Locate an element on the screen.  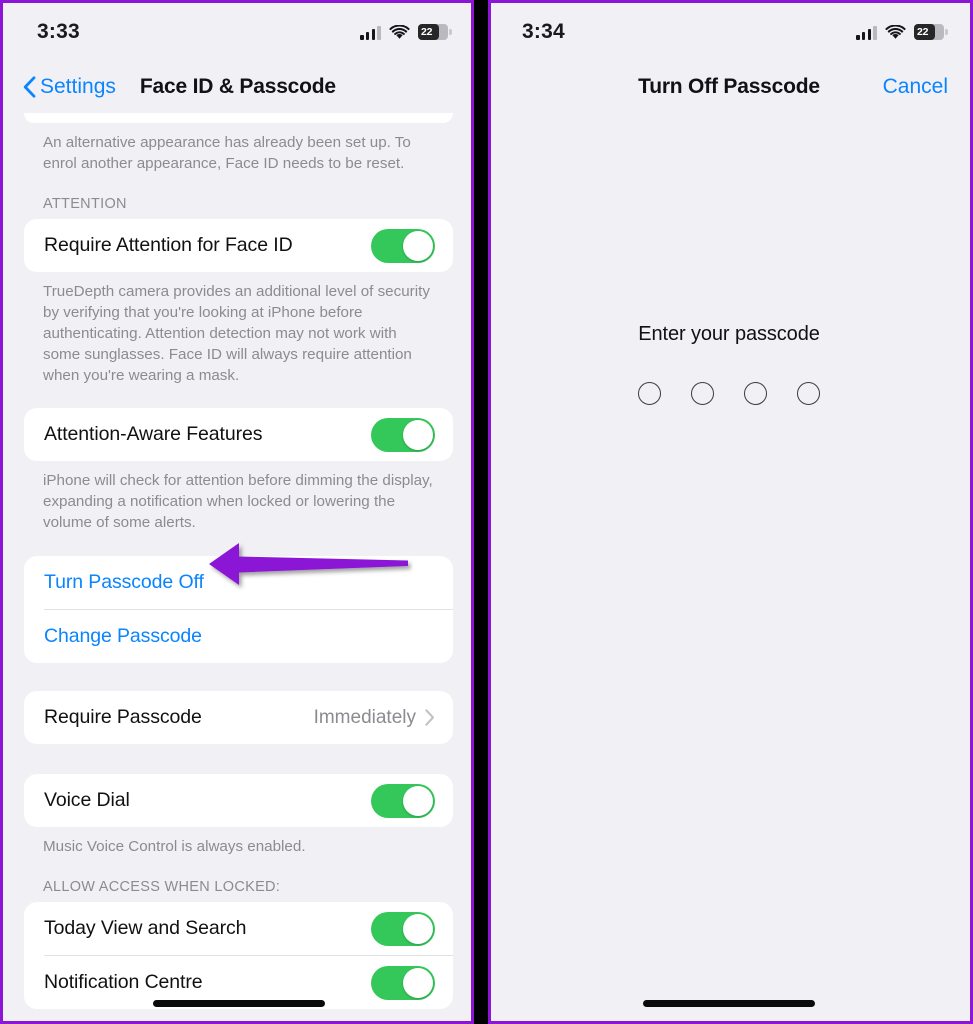
row-label: Attention-Aware Features is located at coordinates (153, 434).